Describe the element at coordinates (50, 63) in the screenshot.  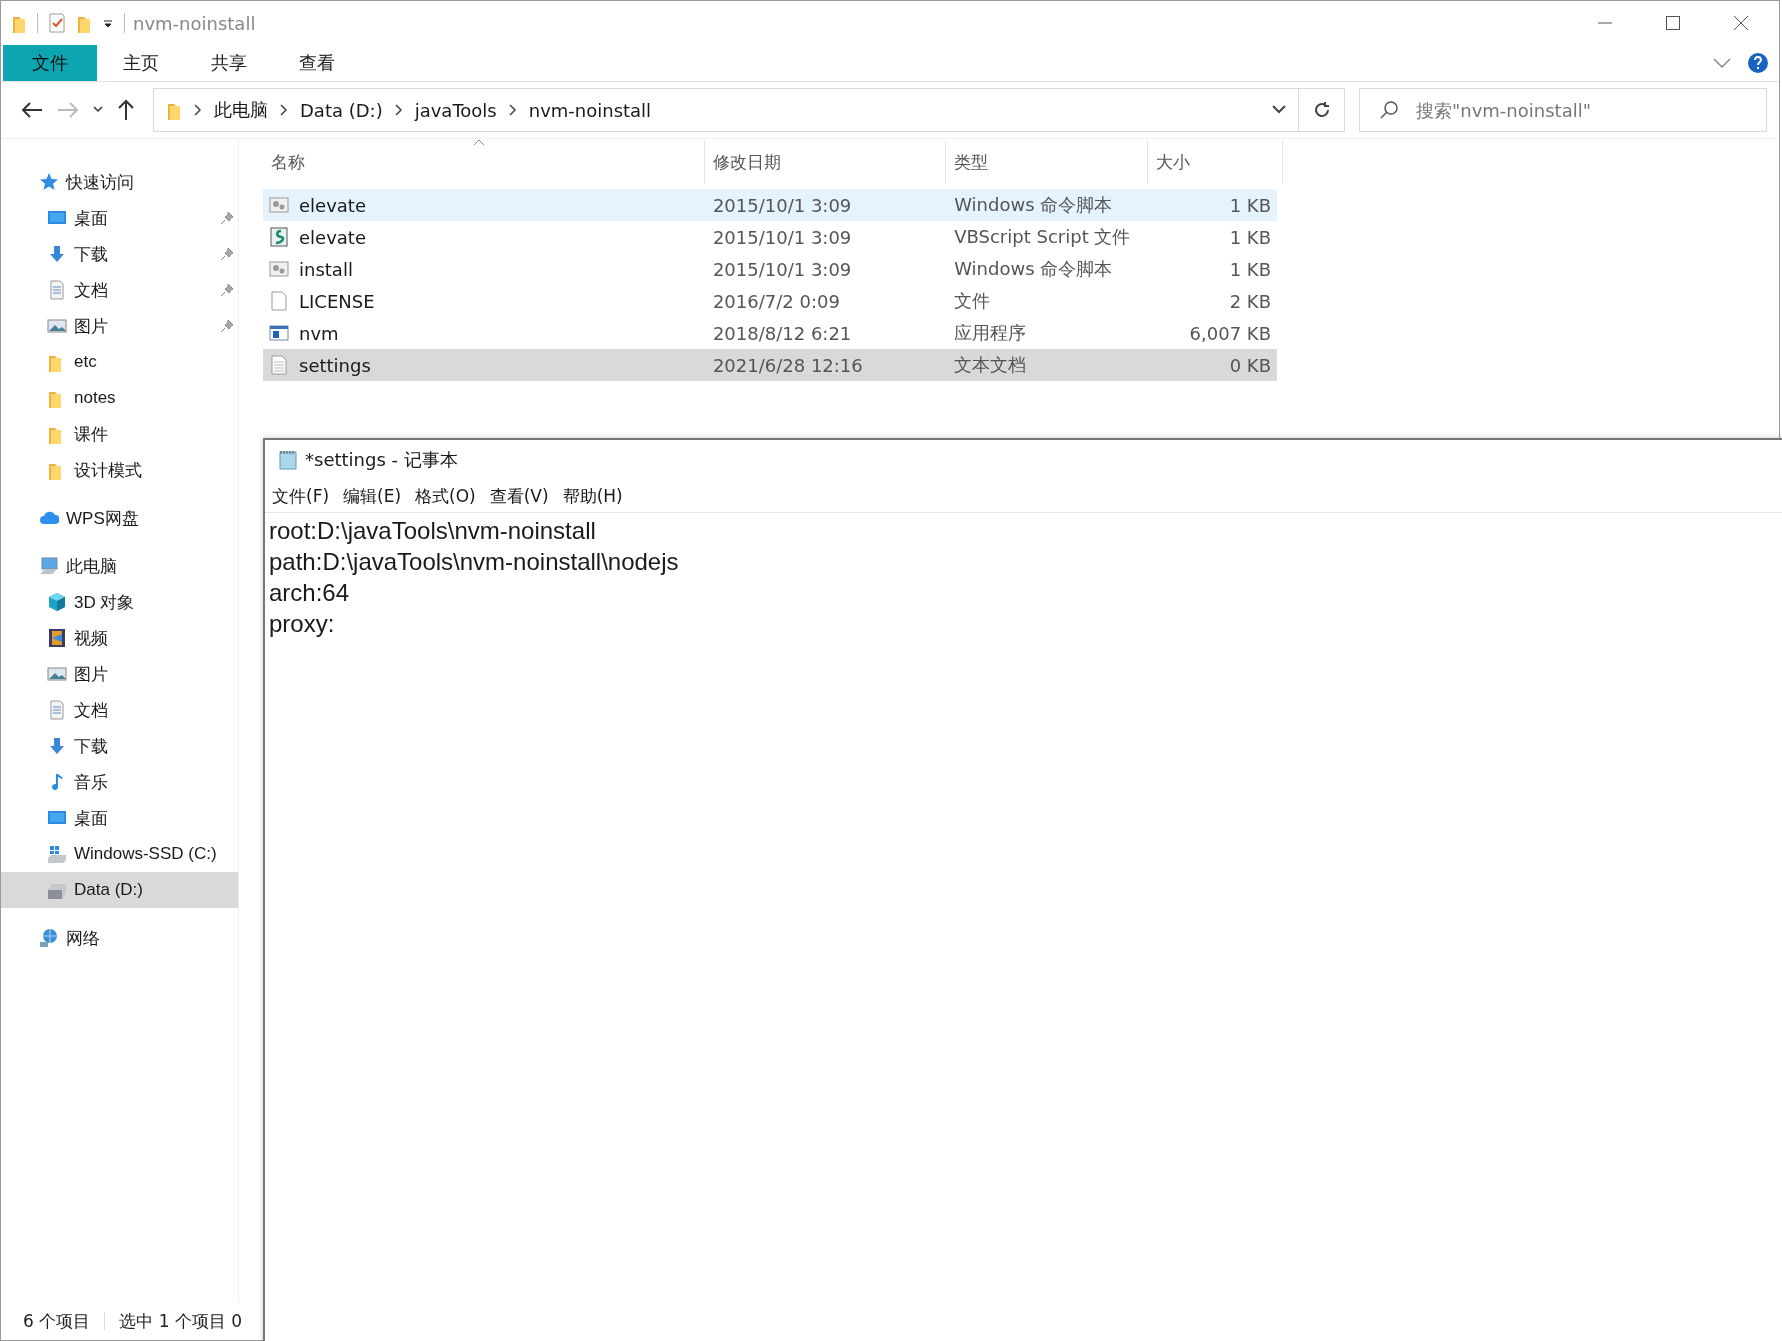
I see `ribbon-tab: 文件` at that location.